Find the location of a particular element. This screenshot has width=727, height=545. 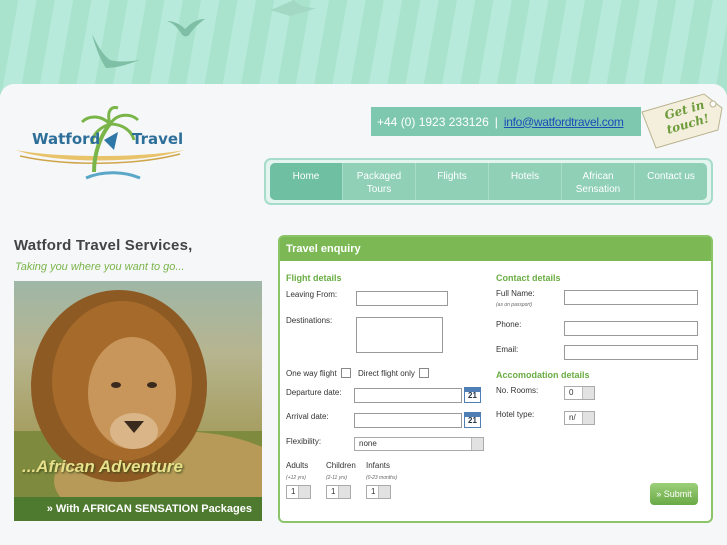

email-link: info@watfordtravel.com is located at coordinates (564, 122).